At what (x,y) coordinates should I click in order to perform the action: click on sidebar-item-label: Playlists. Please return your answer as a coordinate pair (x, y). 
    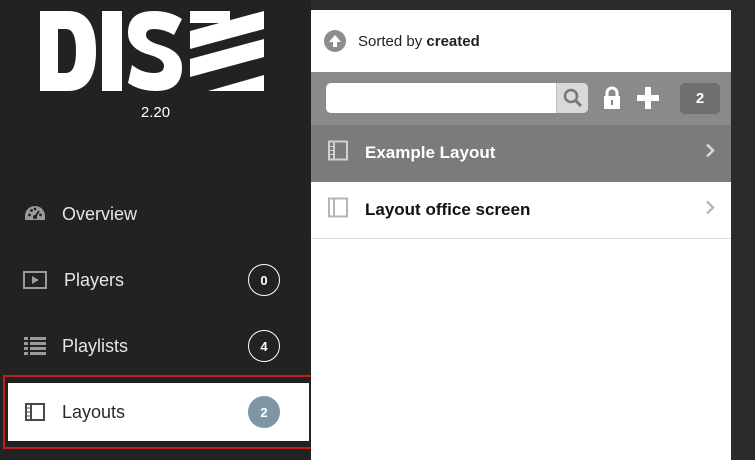
    Looking at the image, I should click on (95, 345).